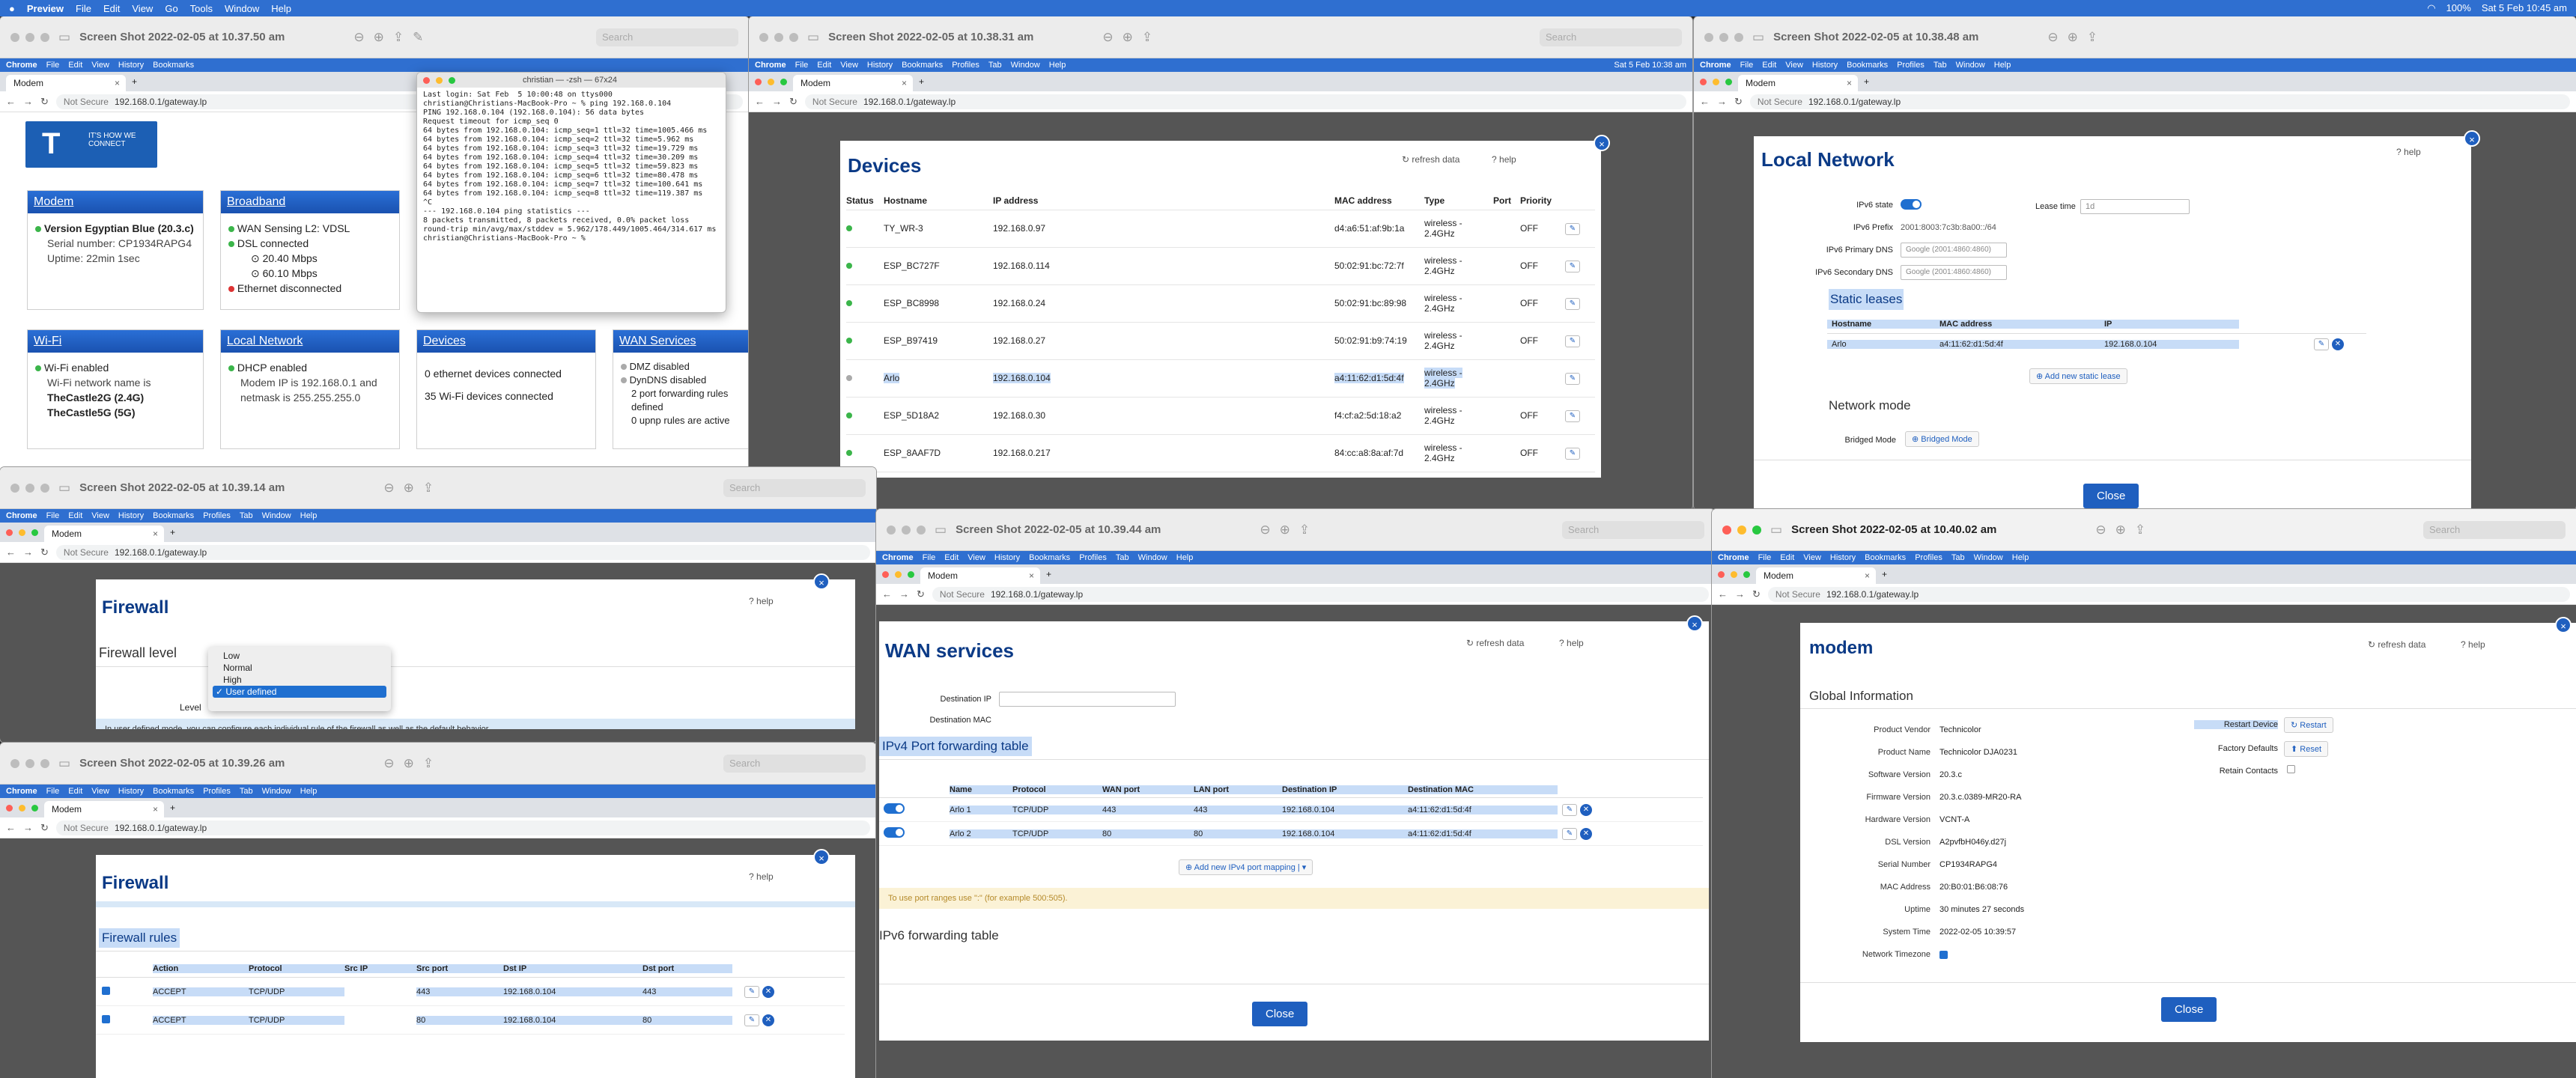  I want to click on card-title: Wi-Fi, so click(115, 341).